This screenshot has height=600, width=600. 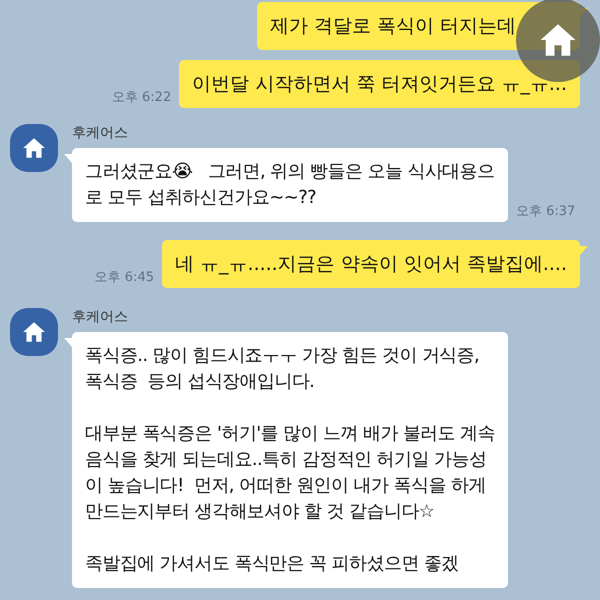 I want to click on bubble-tail, so click(x=584, y=250).